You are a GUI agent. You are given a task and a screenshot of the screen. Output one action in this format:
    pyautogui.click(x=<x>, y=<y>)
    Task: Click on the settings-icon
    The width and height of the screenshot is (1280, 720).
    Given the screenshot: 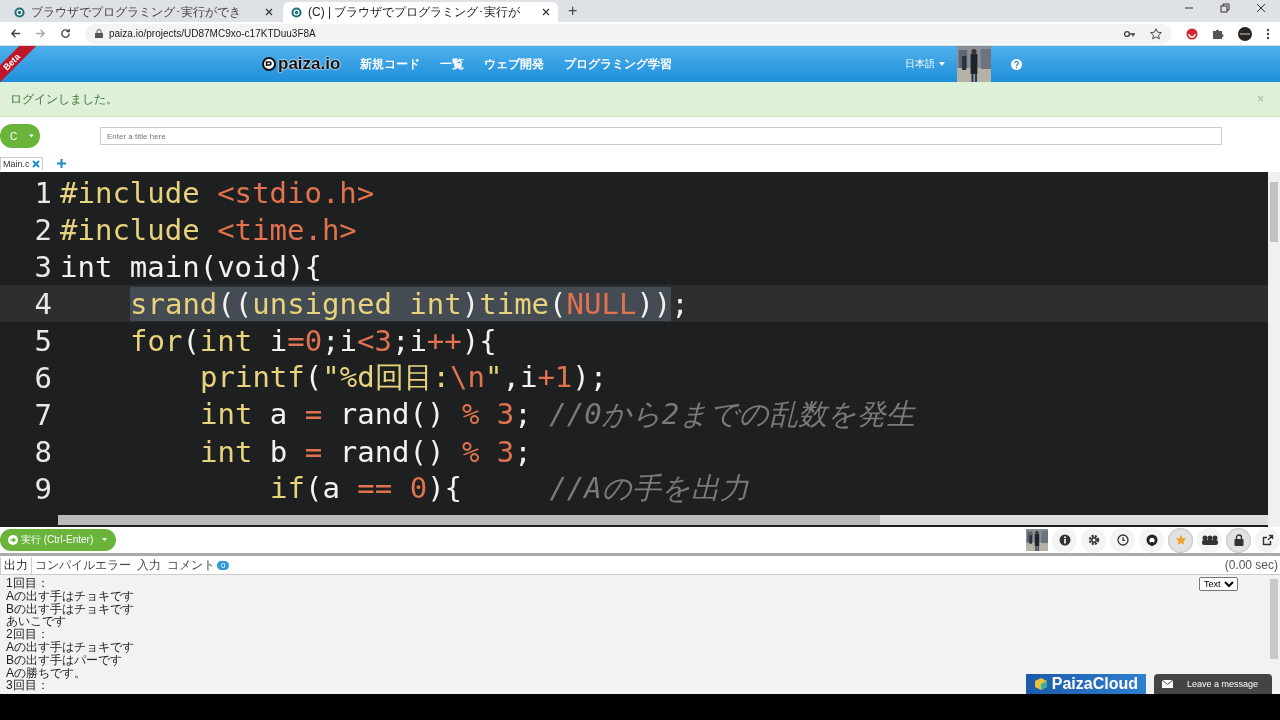 What is the action you would take?
    pyautogui.click(x=1093, y=540)
    